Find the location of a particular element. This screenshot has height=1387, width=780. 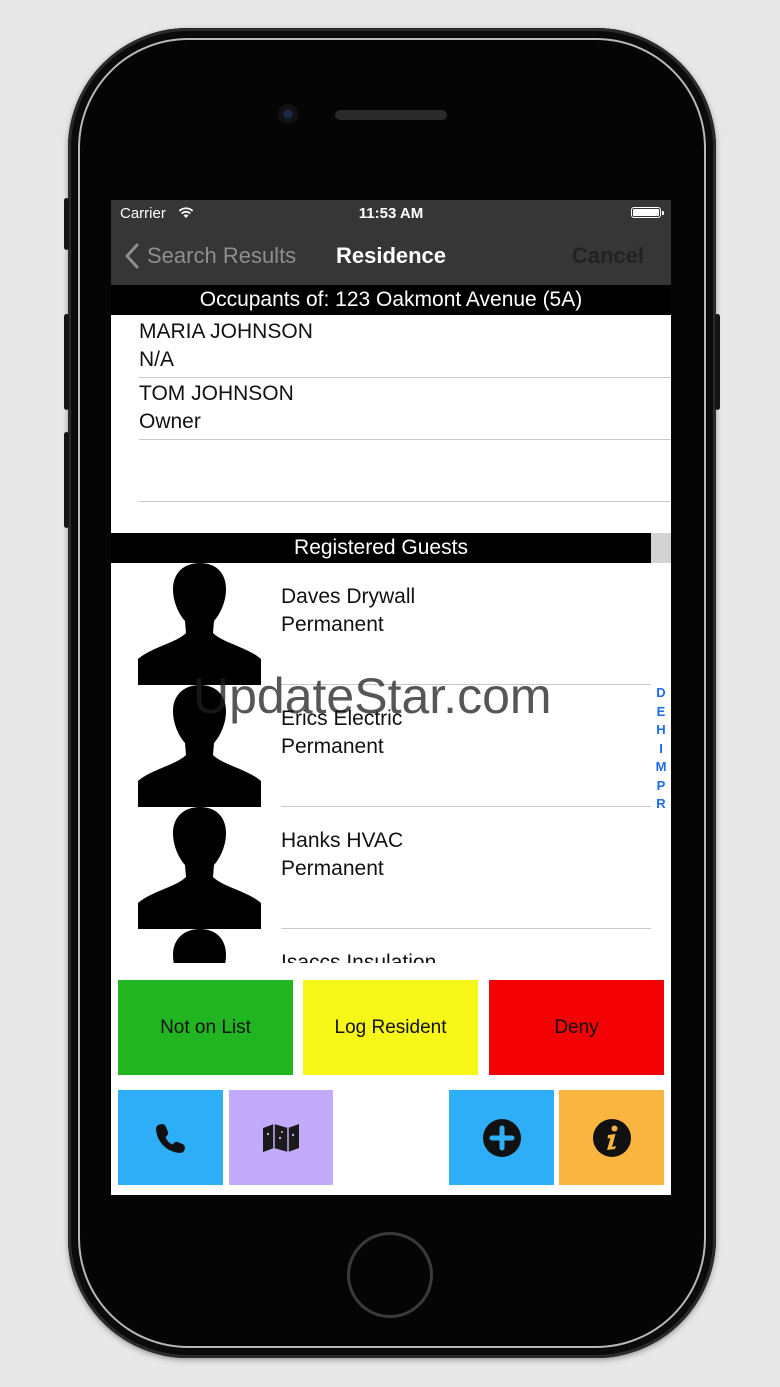

volume-down-button is located at coordinates (66, 480).